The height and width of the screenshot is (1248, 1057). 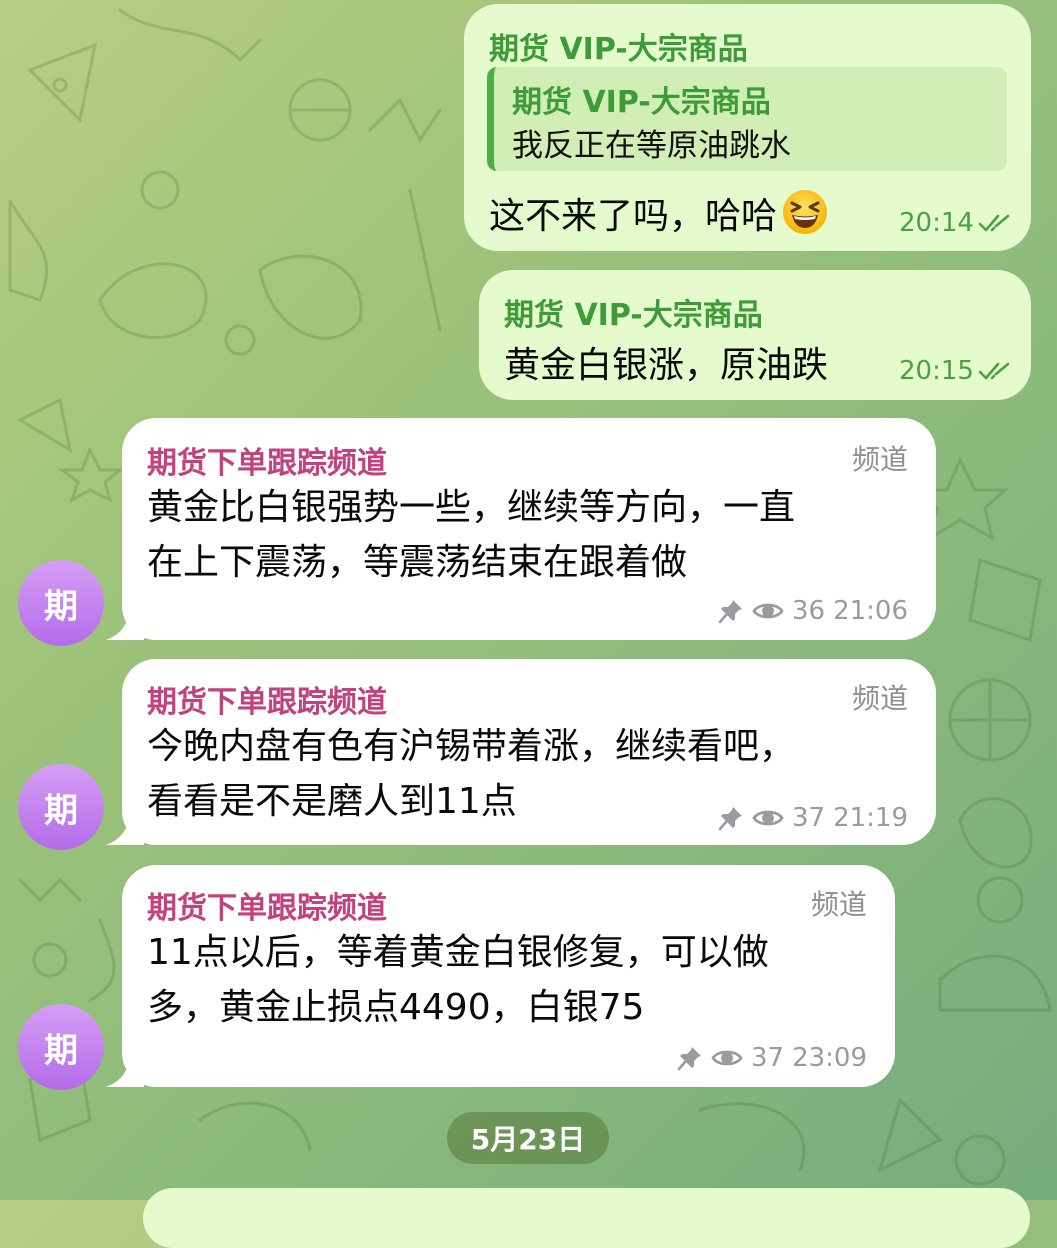 What do you see at coordinates (417, 562) in the screenshot?
I see `message-line: 在上下震荡，等震荡结束在跟着做` at bounding box center [417, 562].